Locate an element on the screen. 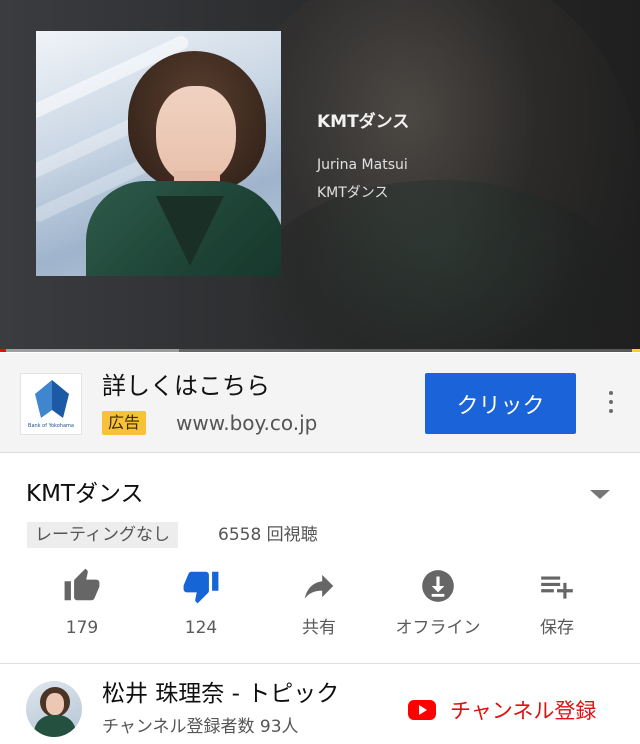 The height and width of the screenshot is (744, 640). dislike-button: 124 is located at coordinates (201, 603).